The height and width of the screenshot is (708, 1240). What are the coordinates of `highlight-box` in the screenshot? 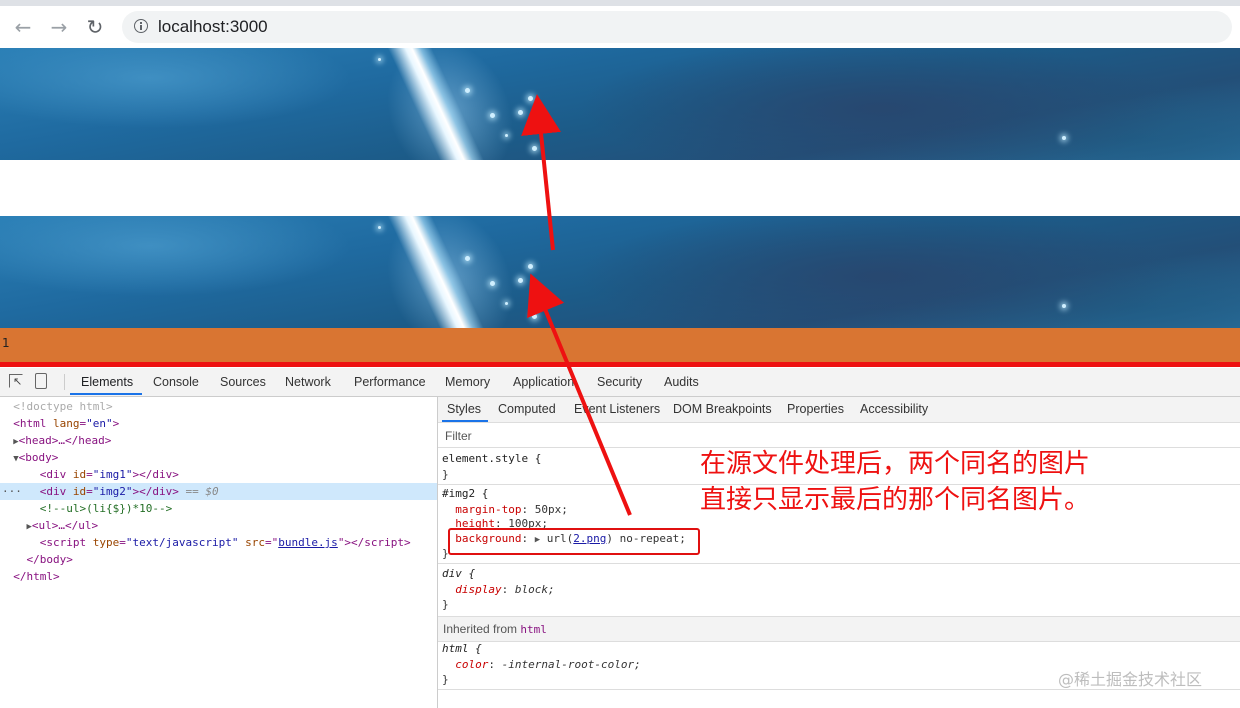 It's located at (574, 541).